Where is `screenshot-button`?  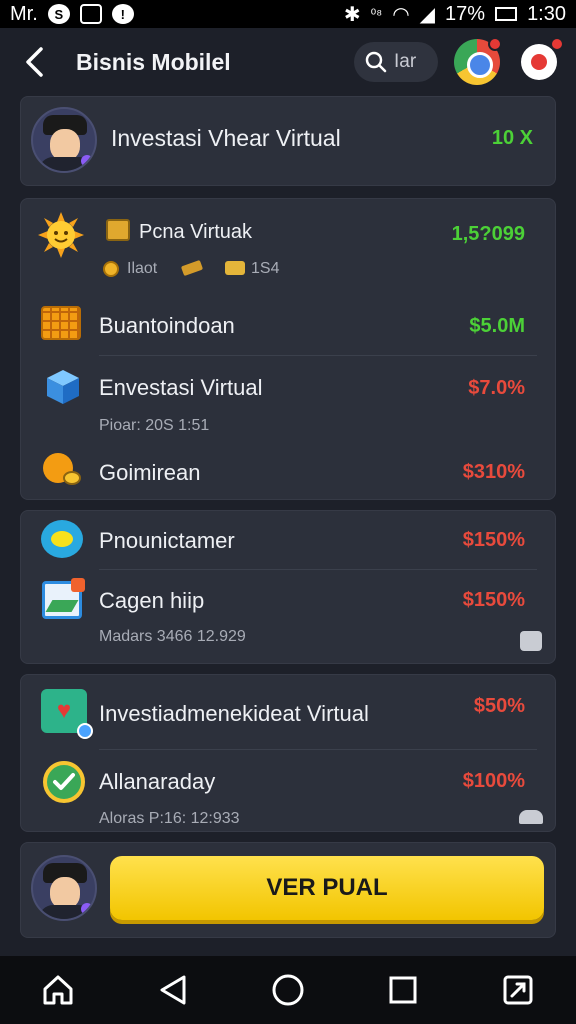
screenshot-button is located at coordinates (518, 990).